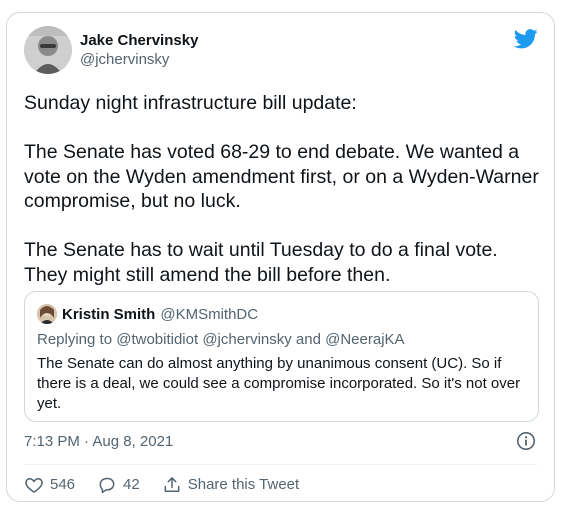 Image resolution: width=561 pixels, height=510 pixels. I want to click on like-count: 546, so click(63, 484).